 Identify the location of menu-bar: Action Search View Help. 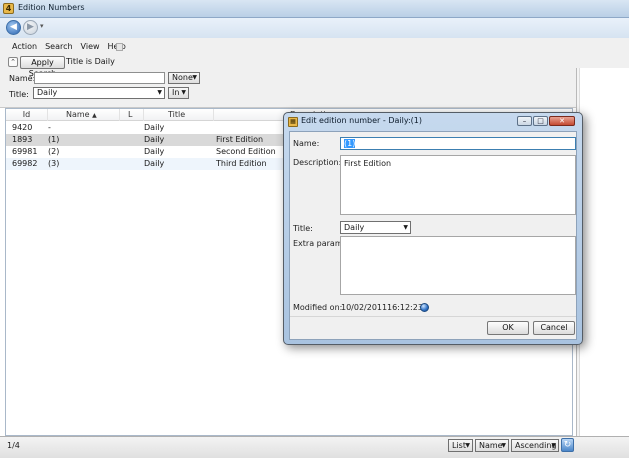
(69, 47).